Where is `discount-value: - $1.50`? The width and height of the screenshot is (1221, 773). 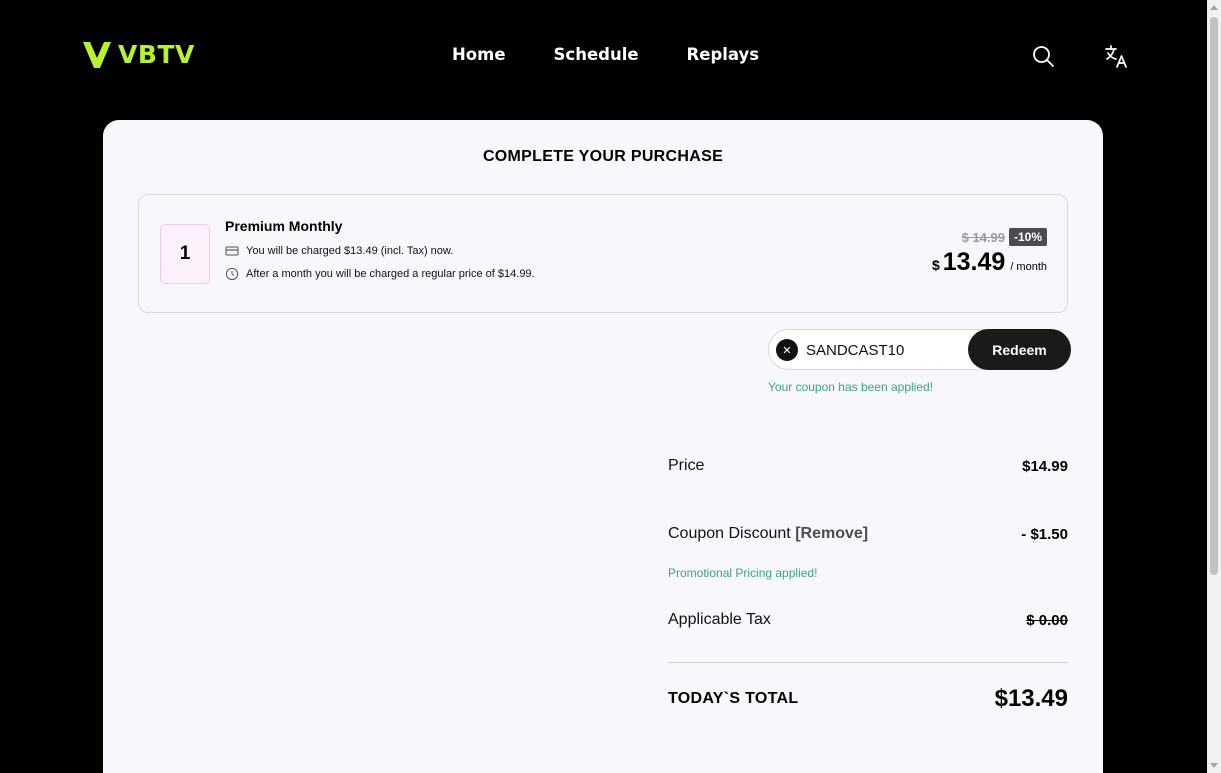 discount-value: - $1.50 is located at coordinates (1044, 534).